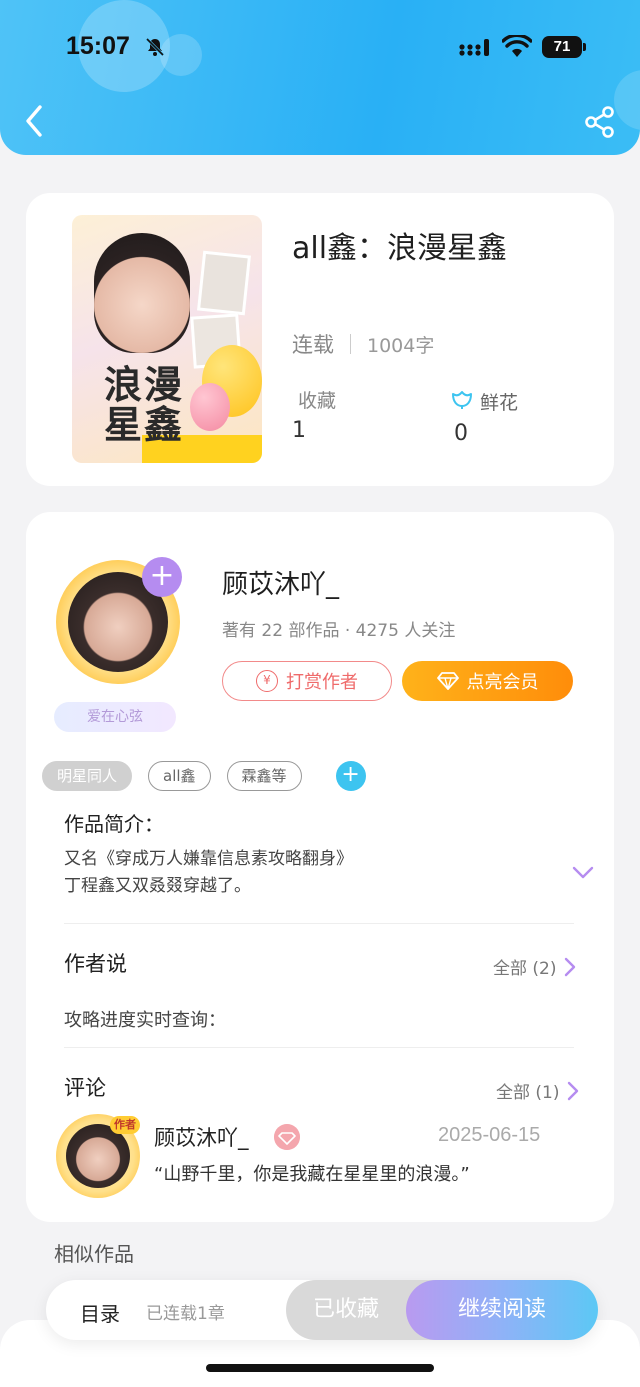  Describe the element at coordinates (583, 873) in the screenshot. I see `chevron-down-icon` at that location.